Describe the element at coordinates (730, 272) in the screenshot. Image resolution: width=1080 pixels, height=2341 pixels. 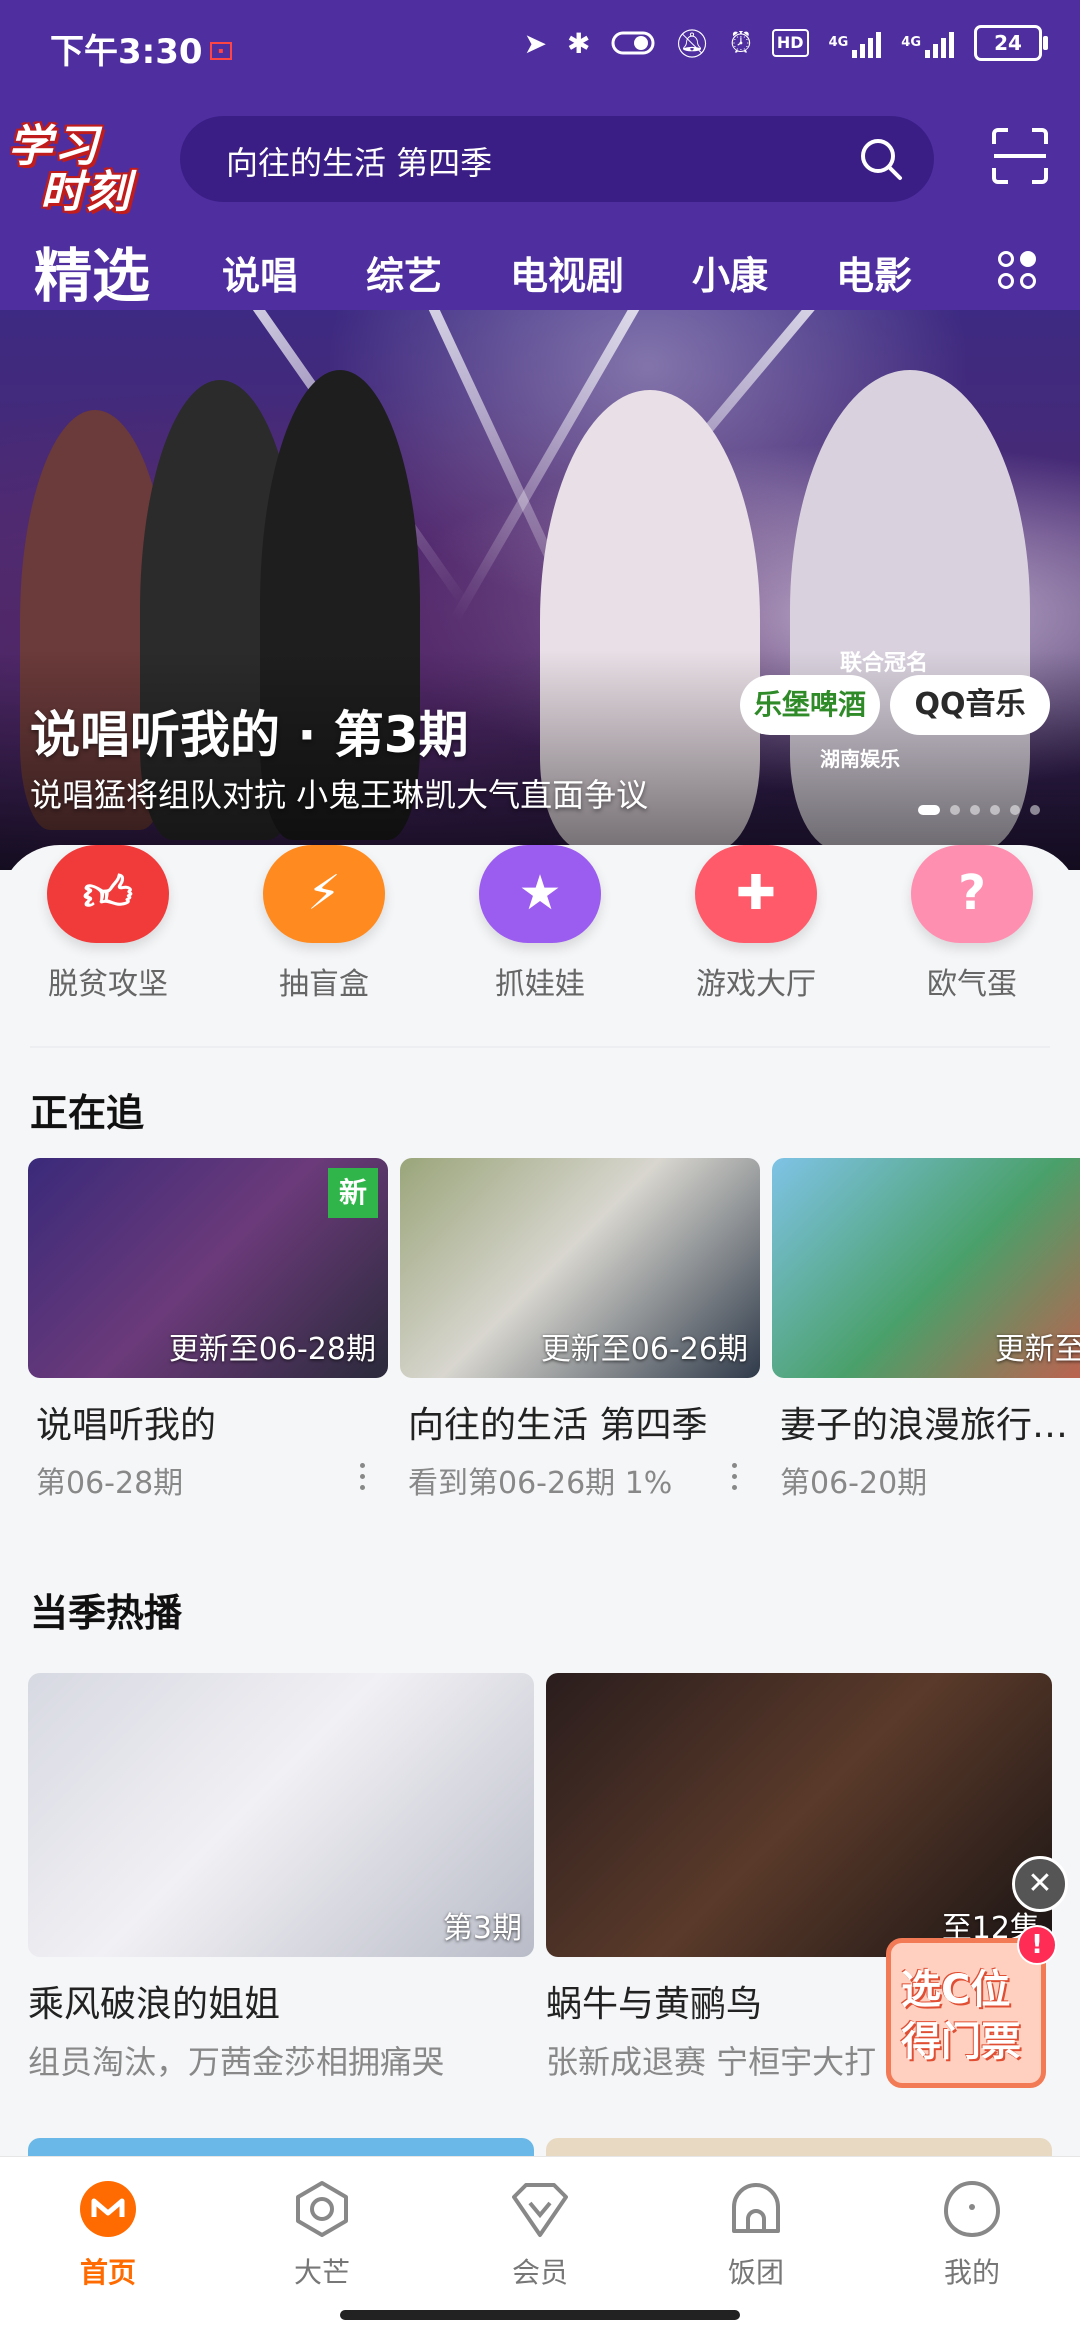
I see `tab-xiaokang: 小康` at that location.